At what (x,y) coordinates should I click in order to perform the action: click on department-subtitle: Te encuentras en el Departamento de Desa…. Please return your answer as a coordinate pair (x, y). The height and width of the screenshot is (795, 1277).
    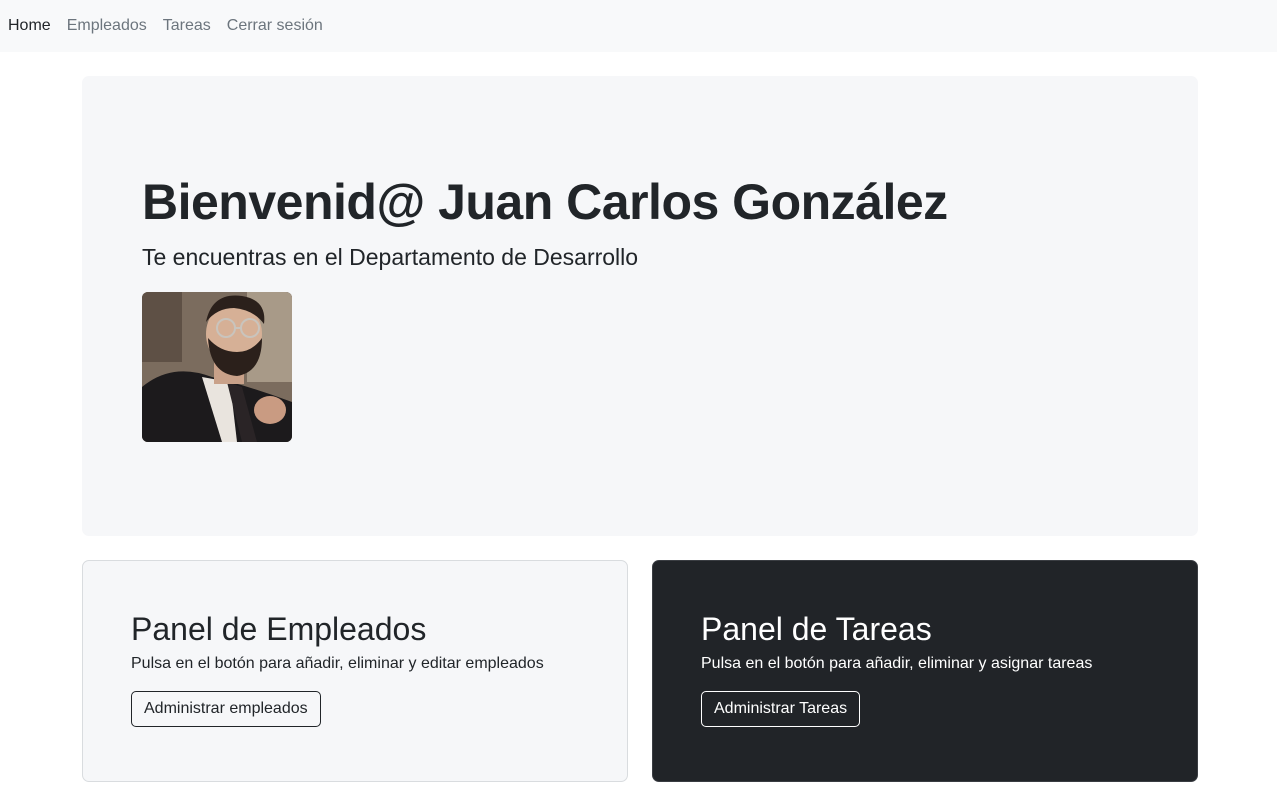
    Looking at the image, I should click on (390, 257).